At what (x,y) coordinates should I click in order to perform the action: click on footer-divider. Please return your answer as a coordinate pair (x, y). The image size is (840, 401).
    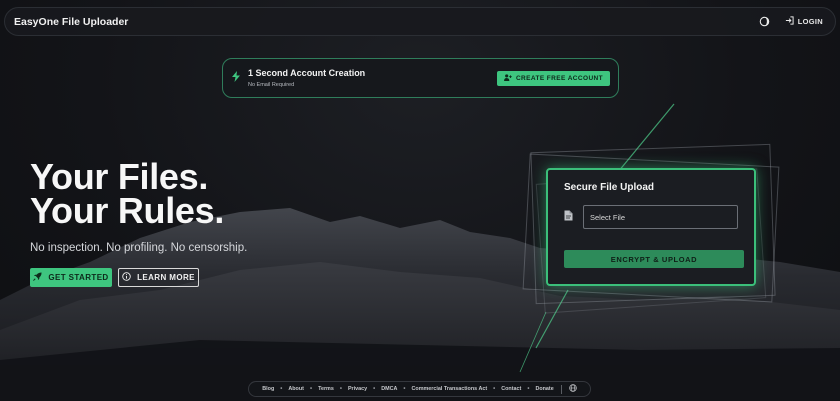
    Looking at the image, I should click on (561, 389).